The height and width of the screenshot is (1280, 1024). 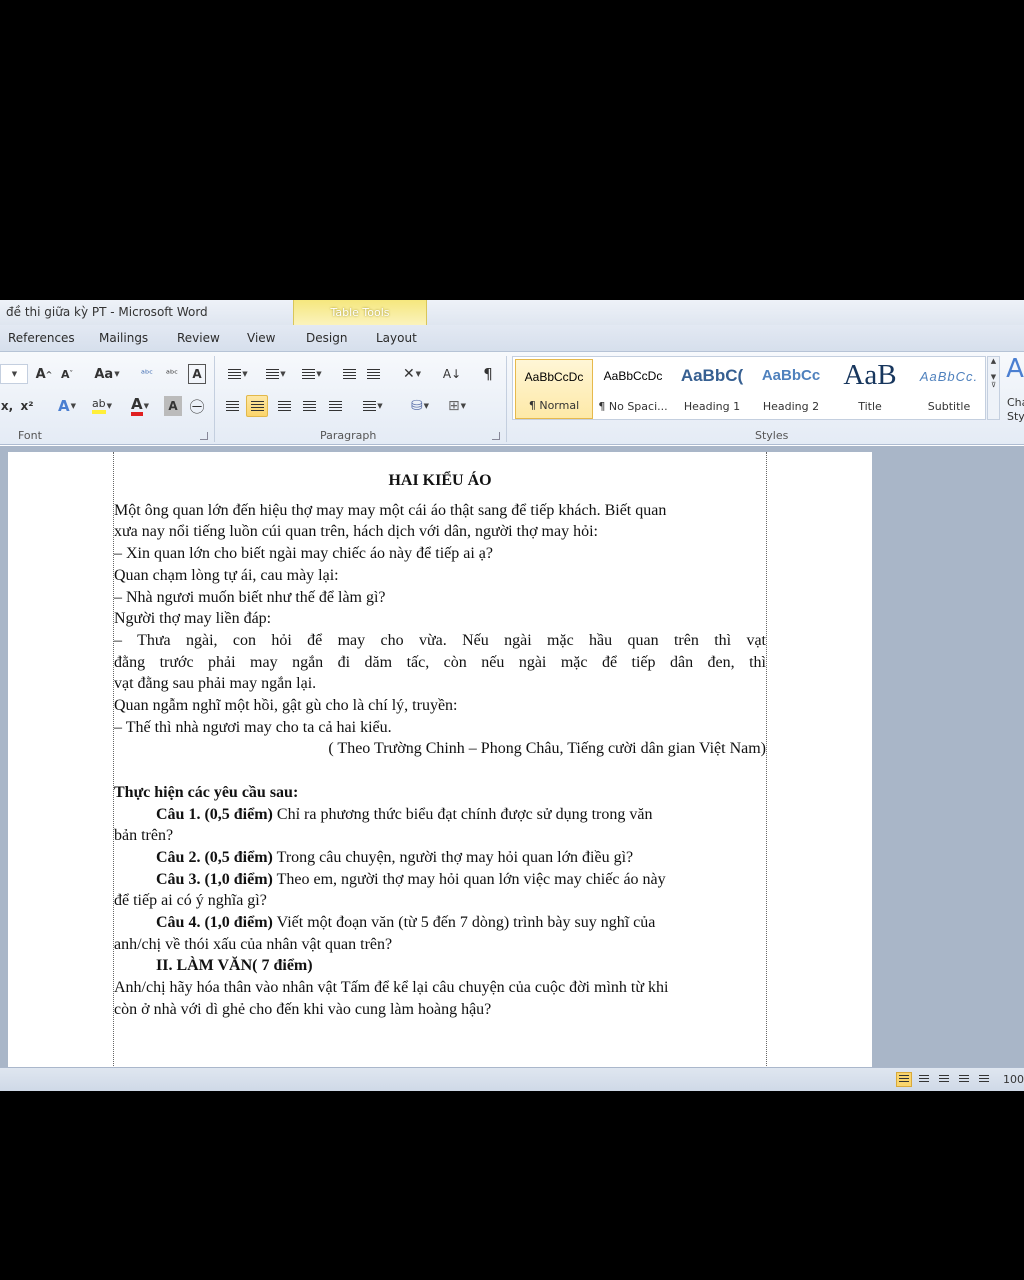 I want to click on style-preview: AaBbC(, so click(x=712, y=375).